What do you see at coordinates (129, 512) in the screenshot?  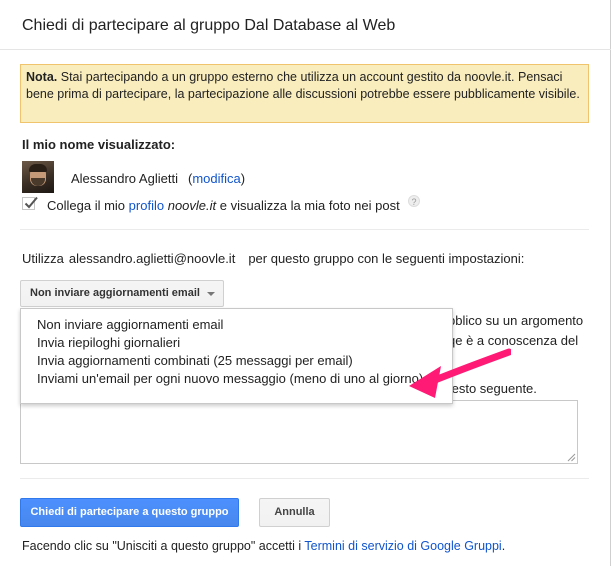 I see `join-group-button: Chiedi di partecipare a questo gruppo` at bounding box center [129, 512].